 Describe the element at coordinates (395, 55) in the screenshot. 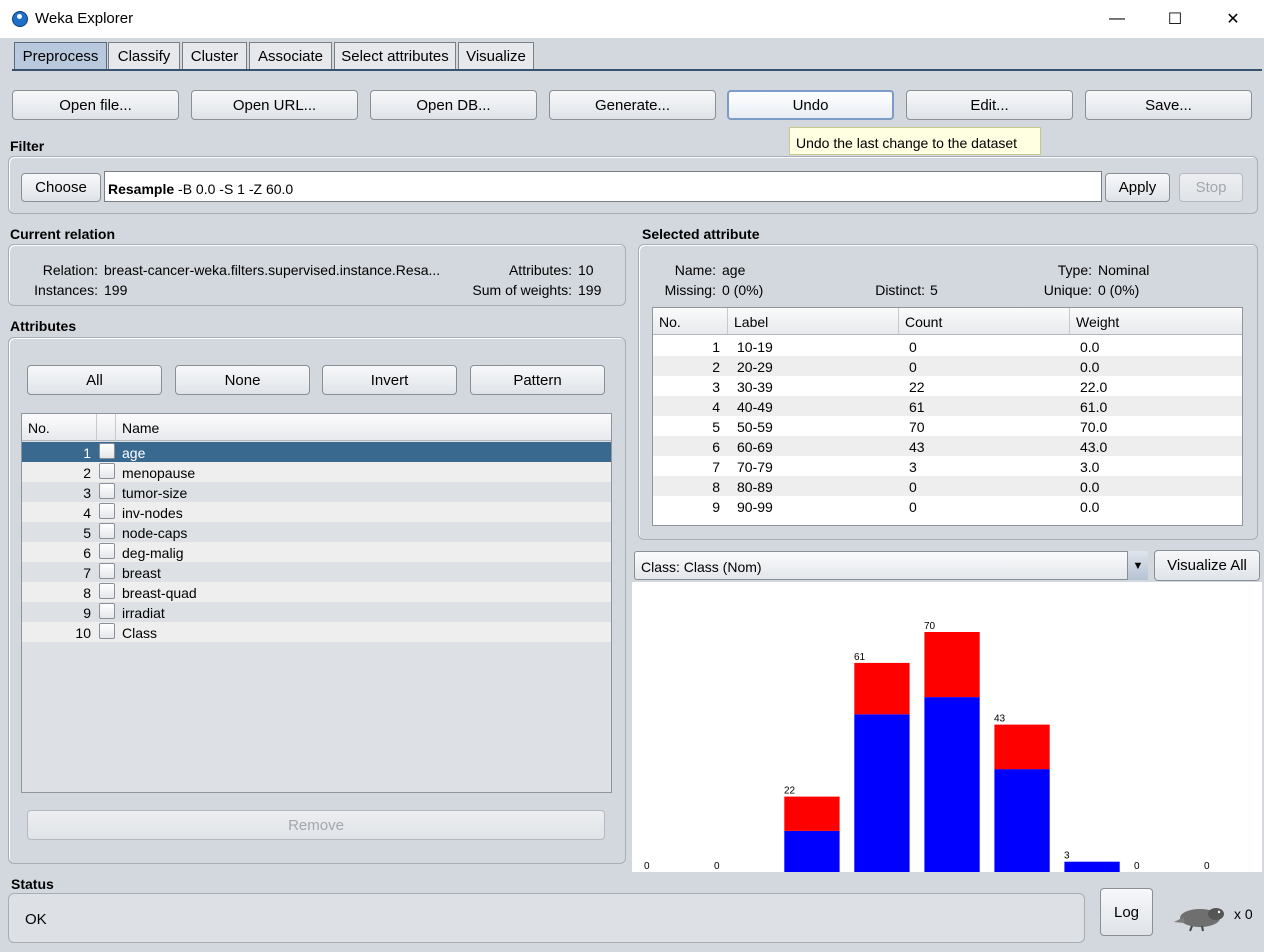

I see `tab-select-attributes: Select attributes` at that location.